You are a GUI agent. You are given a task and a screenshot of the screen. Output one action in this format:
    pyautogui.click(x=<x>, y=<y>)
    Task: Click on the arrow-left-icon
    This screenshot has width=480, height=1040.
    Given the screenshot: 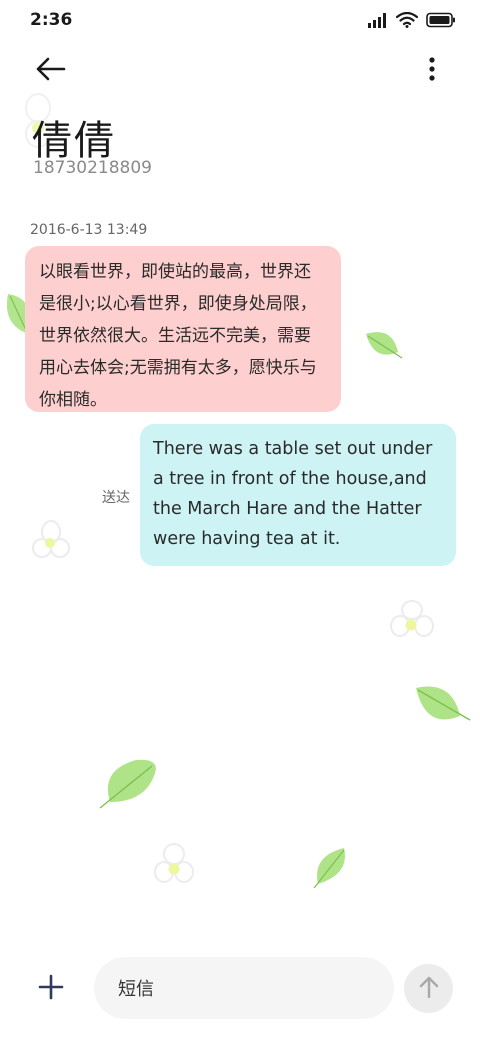 What is the action you would take?
    pyautogui.click(x=50, y=73)
    